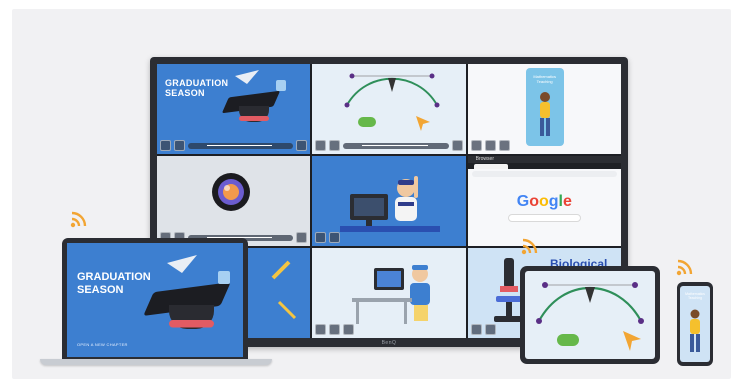 The height and width of the screenshot is (389, 743). What do you see at coordinates (391, 294) in the screenshot?
I see `student-desk-figure` at bounding box center [391, 294].